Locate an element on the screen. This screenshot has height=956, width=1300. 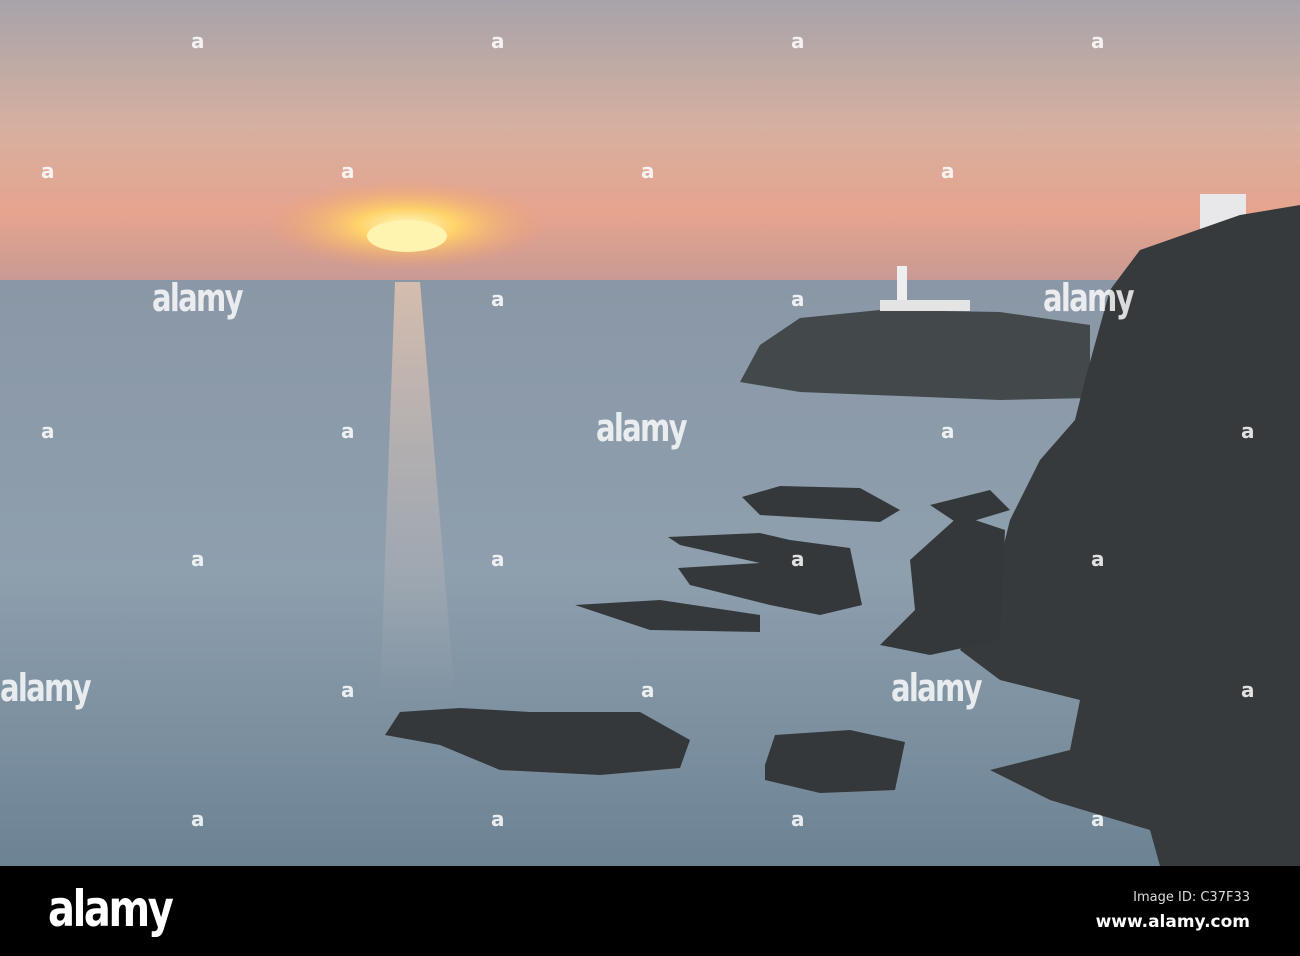
website-url: www.alamy.com is located at coordinates (1172, 922).